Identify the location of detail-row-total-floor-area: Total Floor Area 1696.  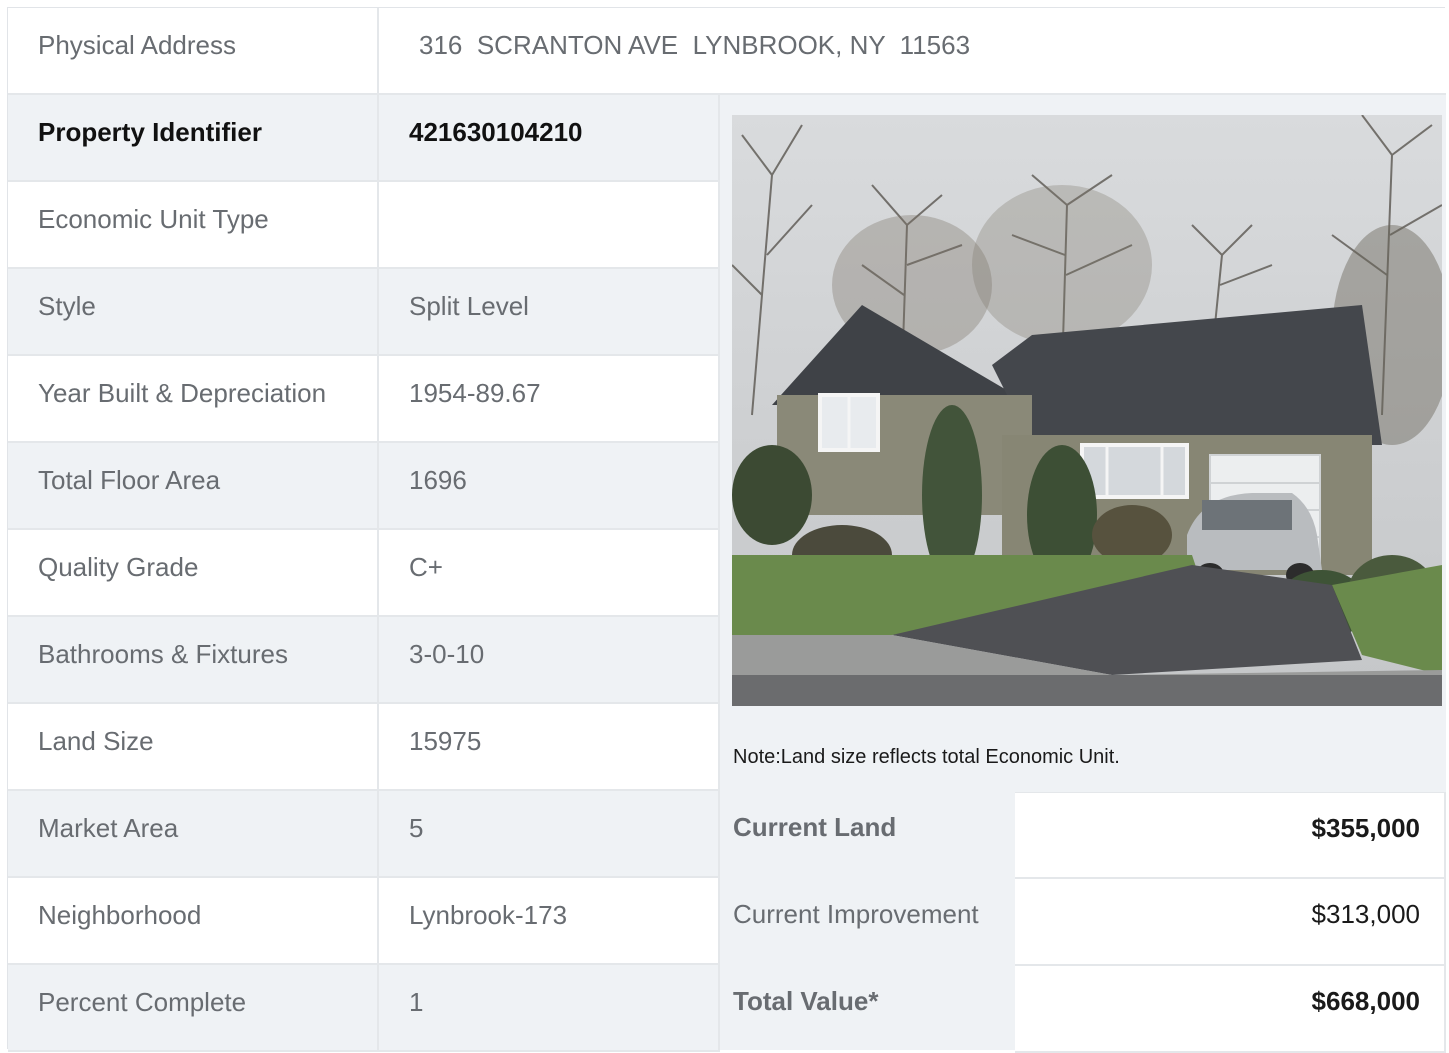
(364, 486).